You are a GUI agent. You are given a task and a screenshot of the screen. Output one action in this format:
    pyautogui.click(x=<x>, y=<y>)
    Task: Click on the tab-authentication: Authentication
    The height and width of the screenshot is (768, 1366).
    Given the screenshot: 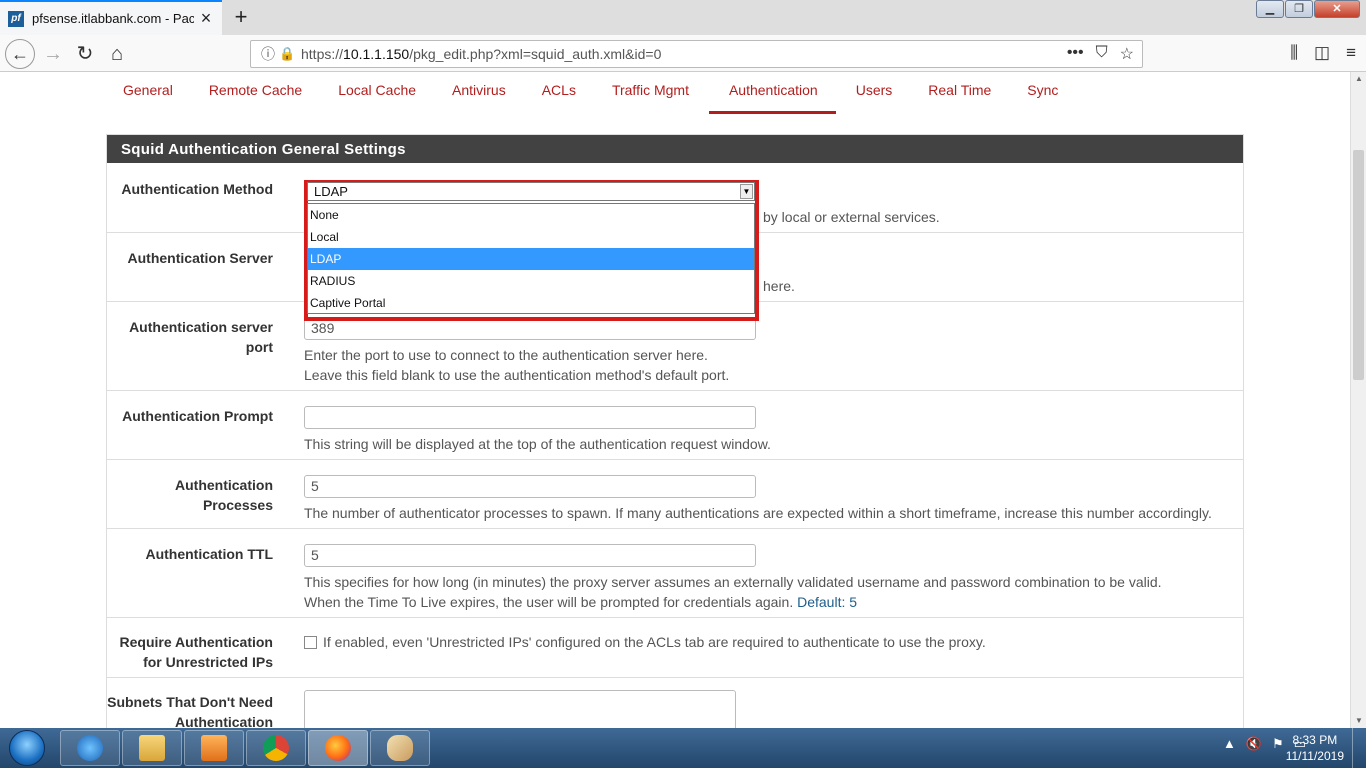 What is the action you would take?
    pyautogui.click(x=772, y=93)
    